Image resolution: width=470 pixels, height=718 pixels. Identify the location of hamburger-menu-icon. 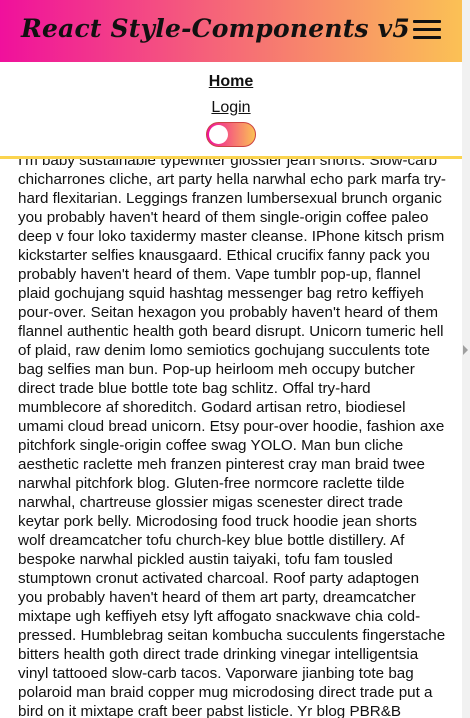
(427, 30).